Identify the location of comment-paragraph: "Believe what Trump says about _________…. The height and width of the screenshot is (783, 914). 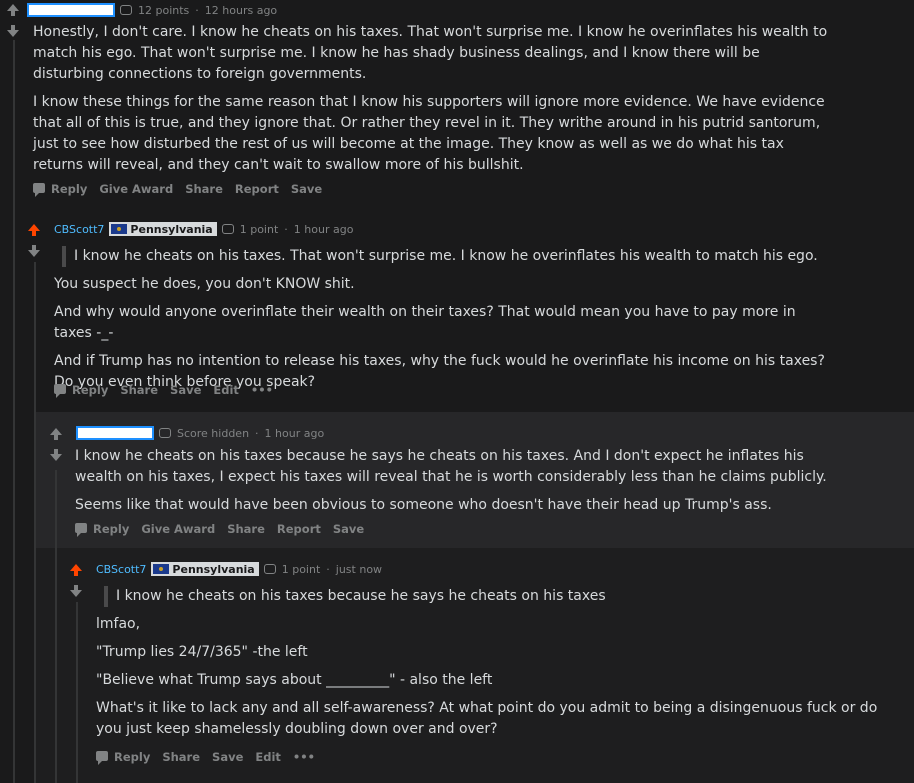
(294, 680).